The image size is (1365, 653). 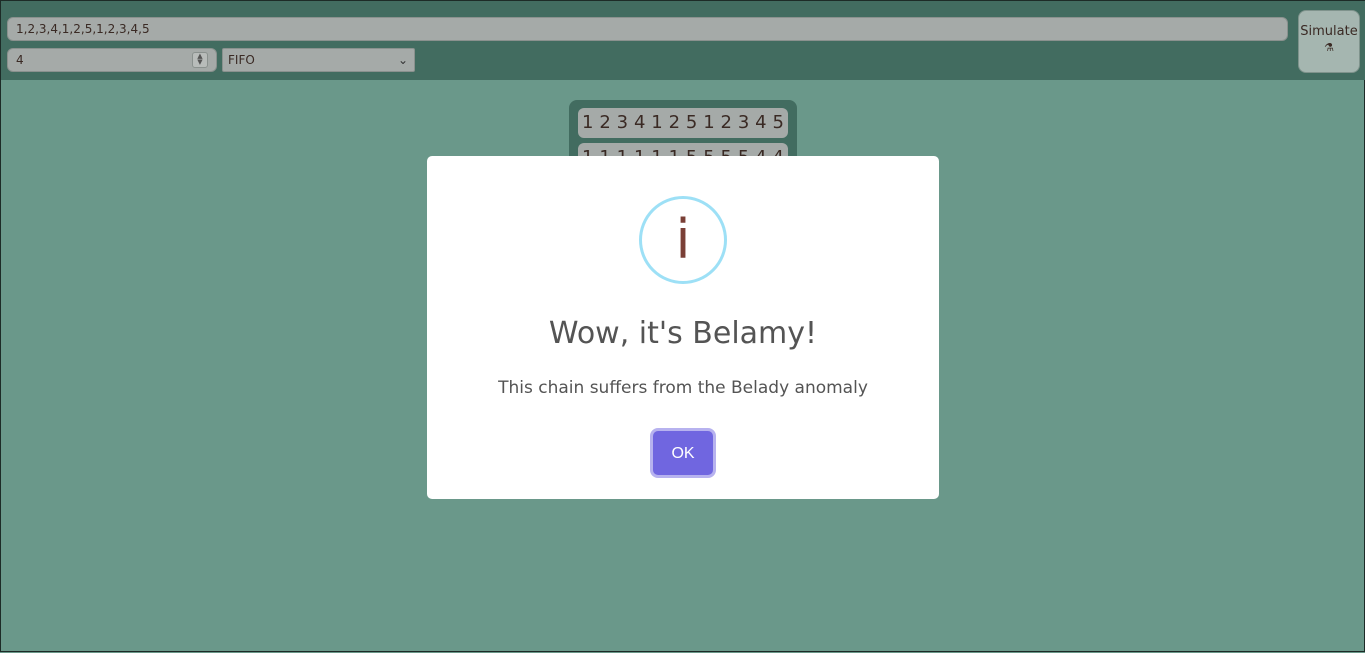 I want to click on info-icon: i, so click(x=683, y=240).